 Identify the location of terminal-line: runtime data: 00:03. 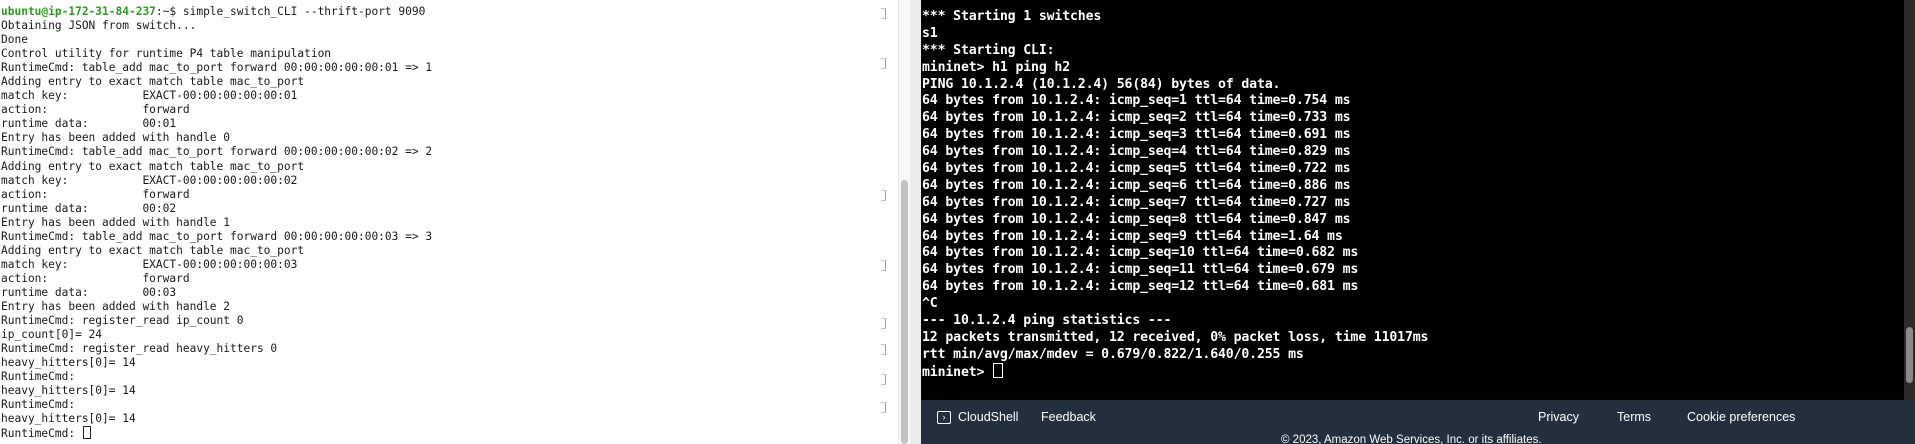
(89, 292).